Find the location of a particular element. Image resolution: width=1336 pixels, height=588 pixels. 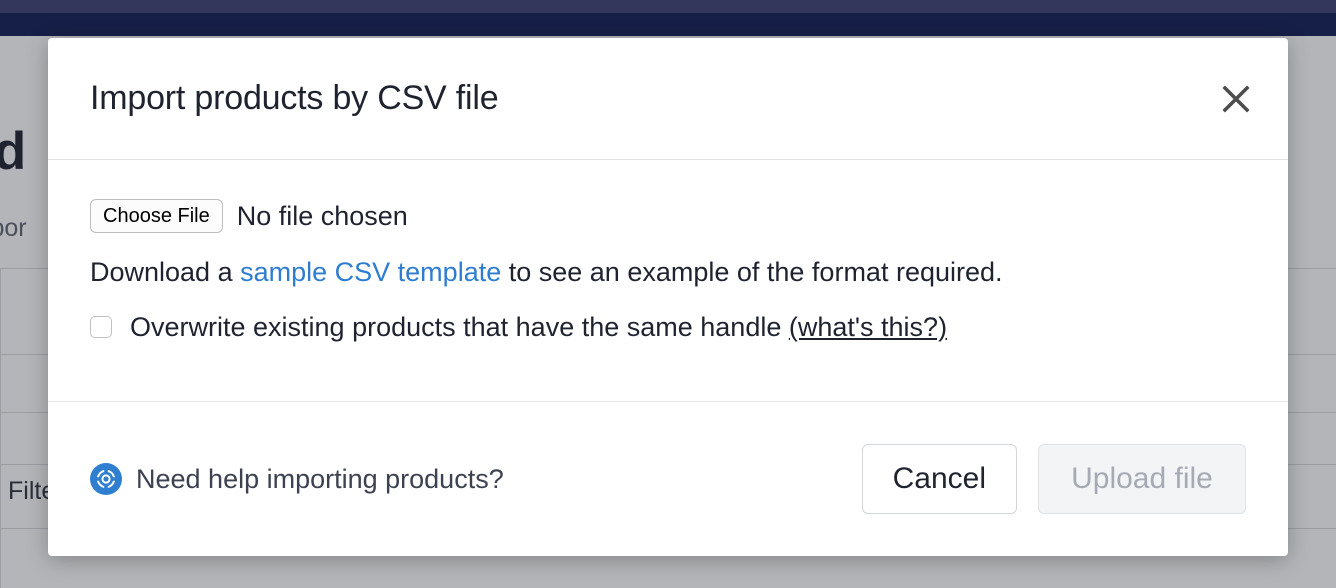

cancel-button: Cancel is located at coordinates (939, 479).